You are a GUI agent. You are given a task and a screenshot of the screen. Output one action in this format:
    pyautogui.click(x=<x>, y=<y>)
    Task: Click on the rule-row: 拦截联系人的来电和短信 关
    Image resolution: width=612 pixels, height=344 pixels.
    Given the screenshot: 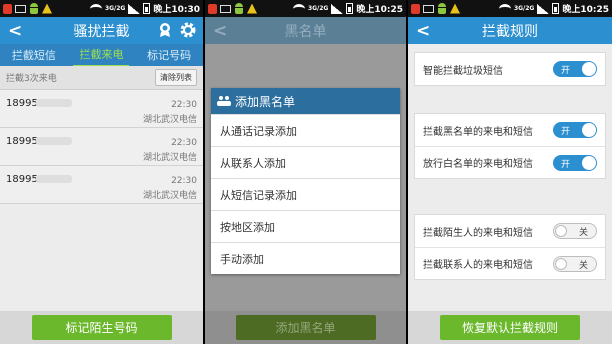 What is the action you would take?
    pyautogui.click(x=510, y=263)
    